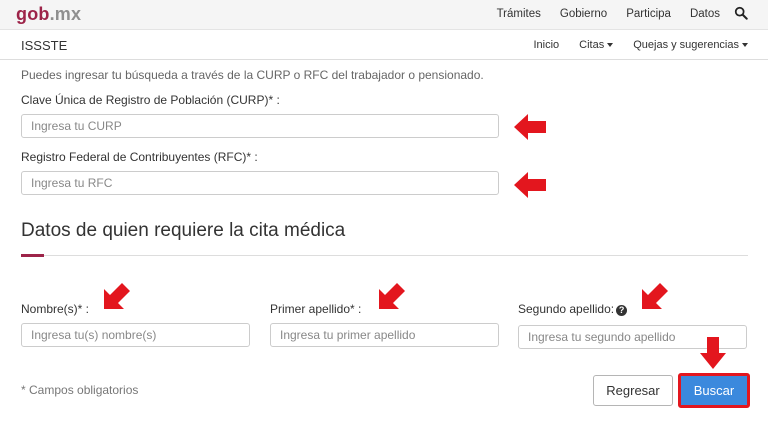 This screenshot has height=431, width=768. What do you see at coordinates (316, 309) in the screenshot?
I see `primer-apellido-label: Primer apellido* :` at bounding box center [316, 309].